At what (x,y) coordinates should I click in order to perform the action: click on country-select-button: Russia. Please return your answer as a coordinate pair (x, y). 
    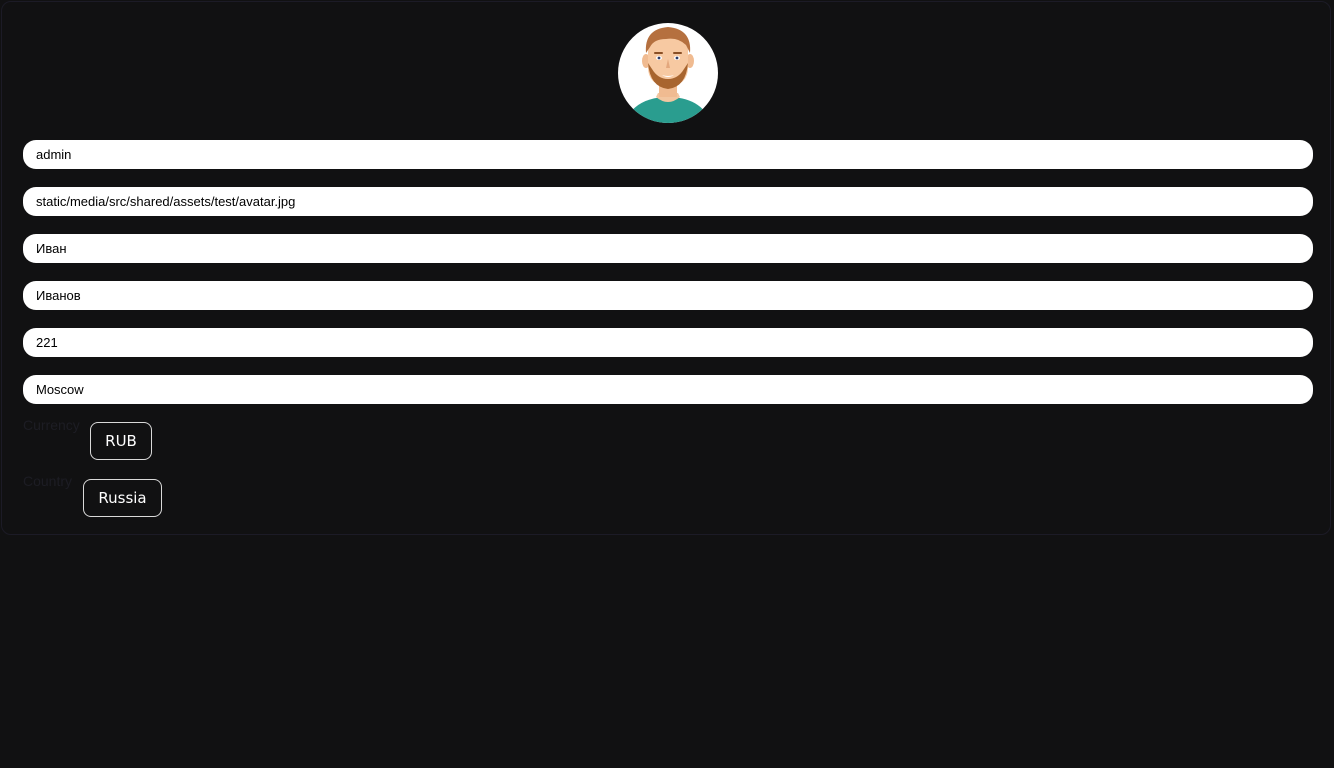
    Looking at the image, I should click on (122, 498).